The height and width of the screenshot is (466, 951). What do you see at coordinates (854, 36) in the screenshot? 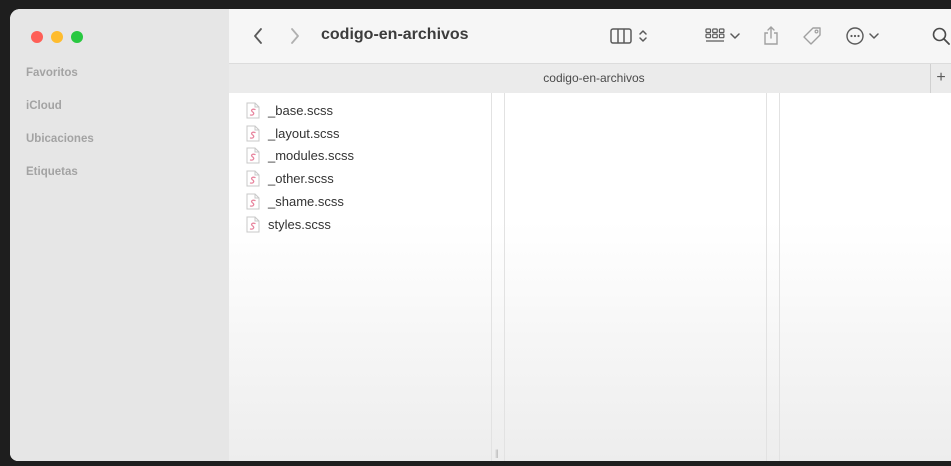
I see `more-icon` at bounding box center [854, 36].